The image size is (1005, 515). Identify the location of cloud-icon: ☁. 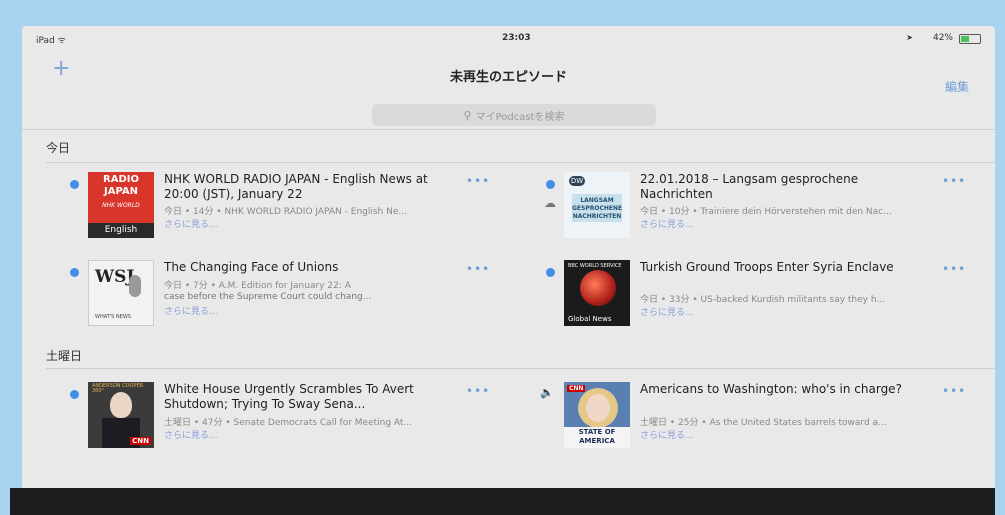
(550, 203).